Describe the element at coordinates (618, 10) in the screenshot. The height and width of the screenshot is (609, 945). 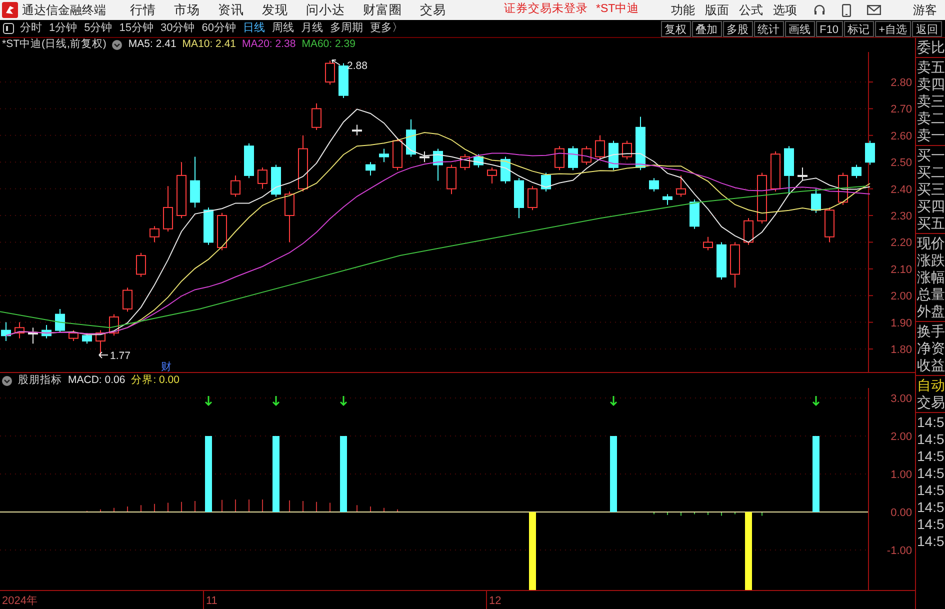
I see `status-notice: *ST中迪` at that location.